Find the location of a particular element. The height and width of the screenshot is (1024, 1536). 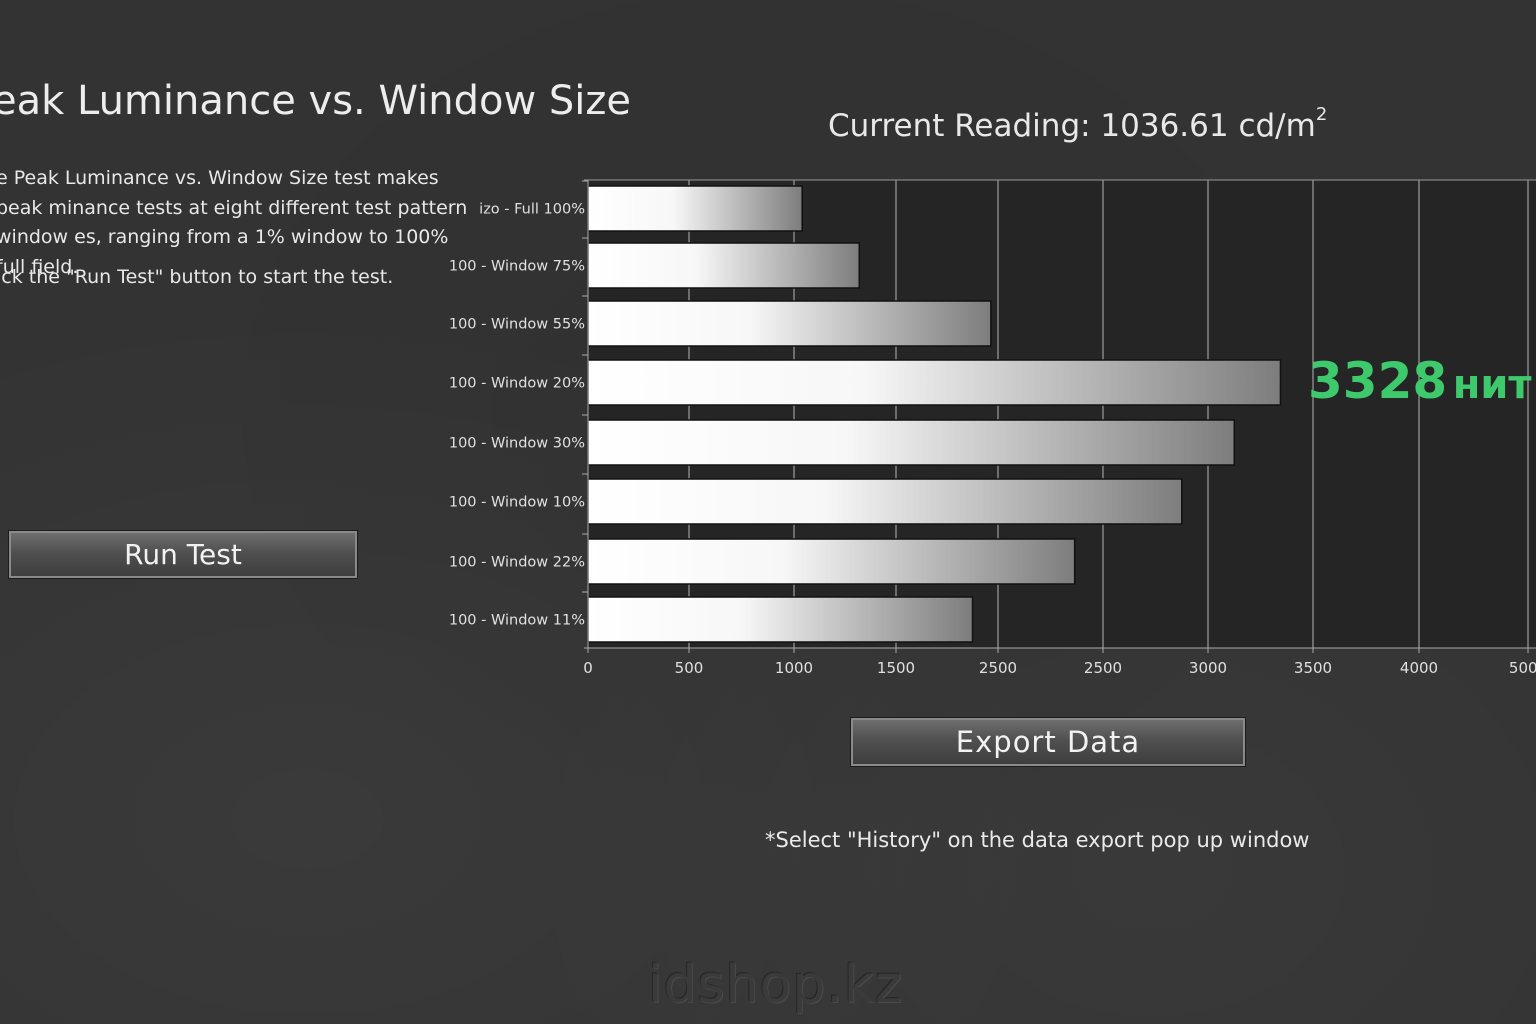

category-label: 100 - Window 11% is located at coordinates (517, 621).